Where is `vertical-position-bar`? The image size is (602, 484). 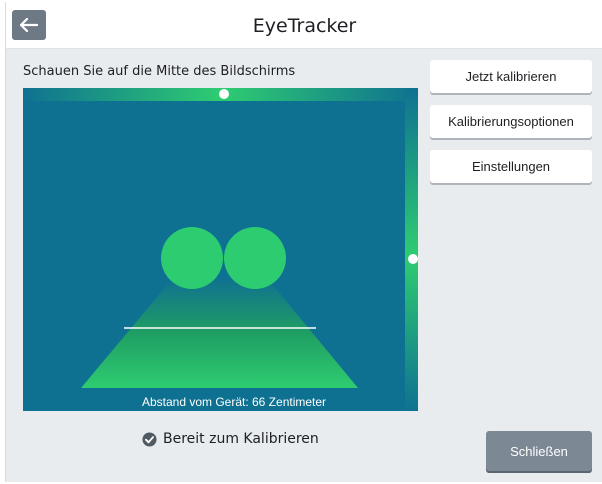 vertical-position-bar is located at coordinates (411, 249).